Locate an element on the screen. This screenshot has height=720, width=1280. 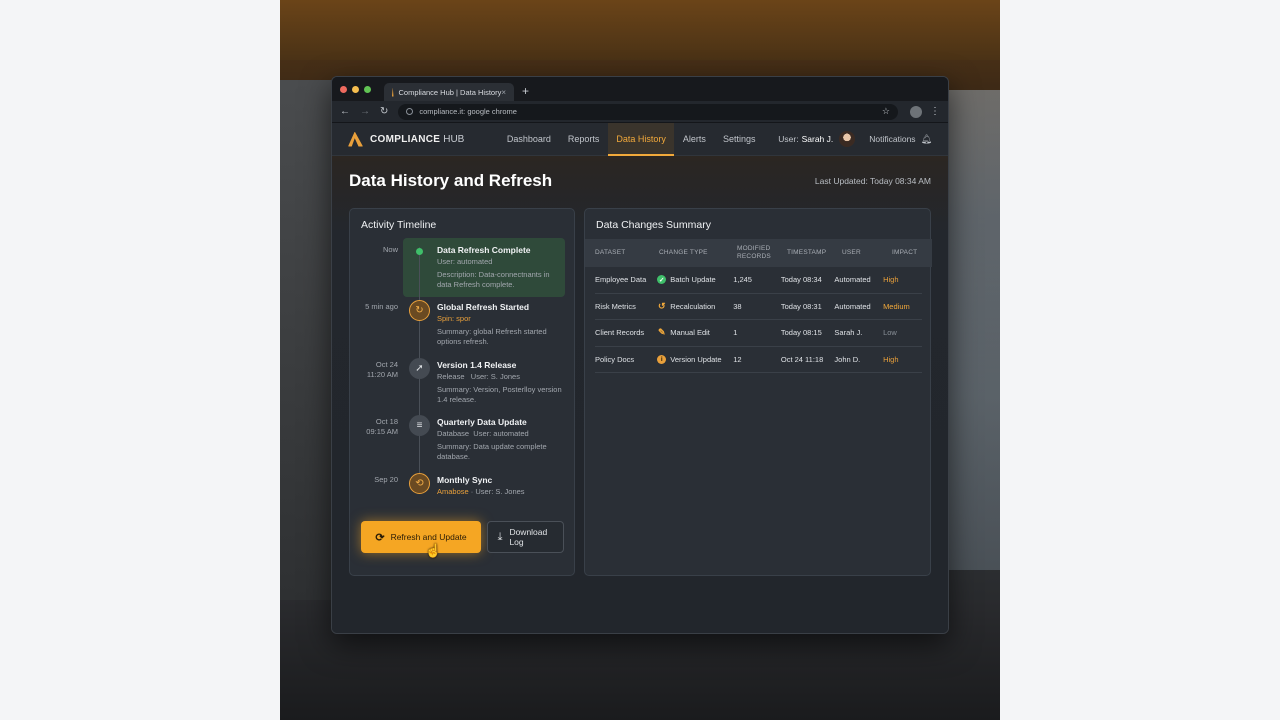
cell-records: 12 is located at coordinates (737, 359).